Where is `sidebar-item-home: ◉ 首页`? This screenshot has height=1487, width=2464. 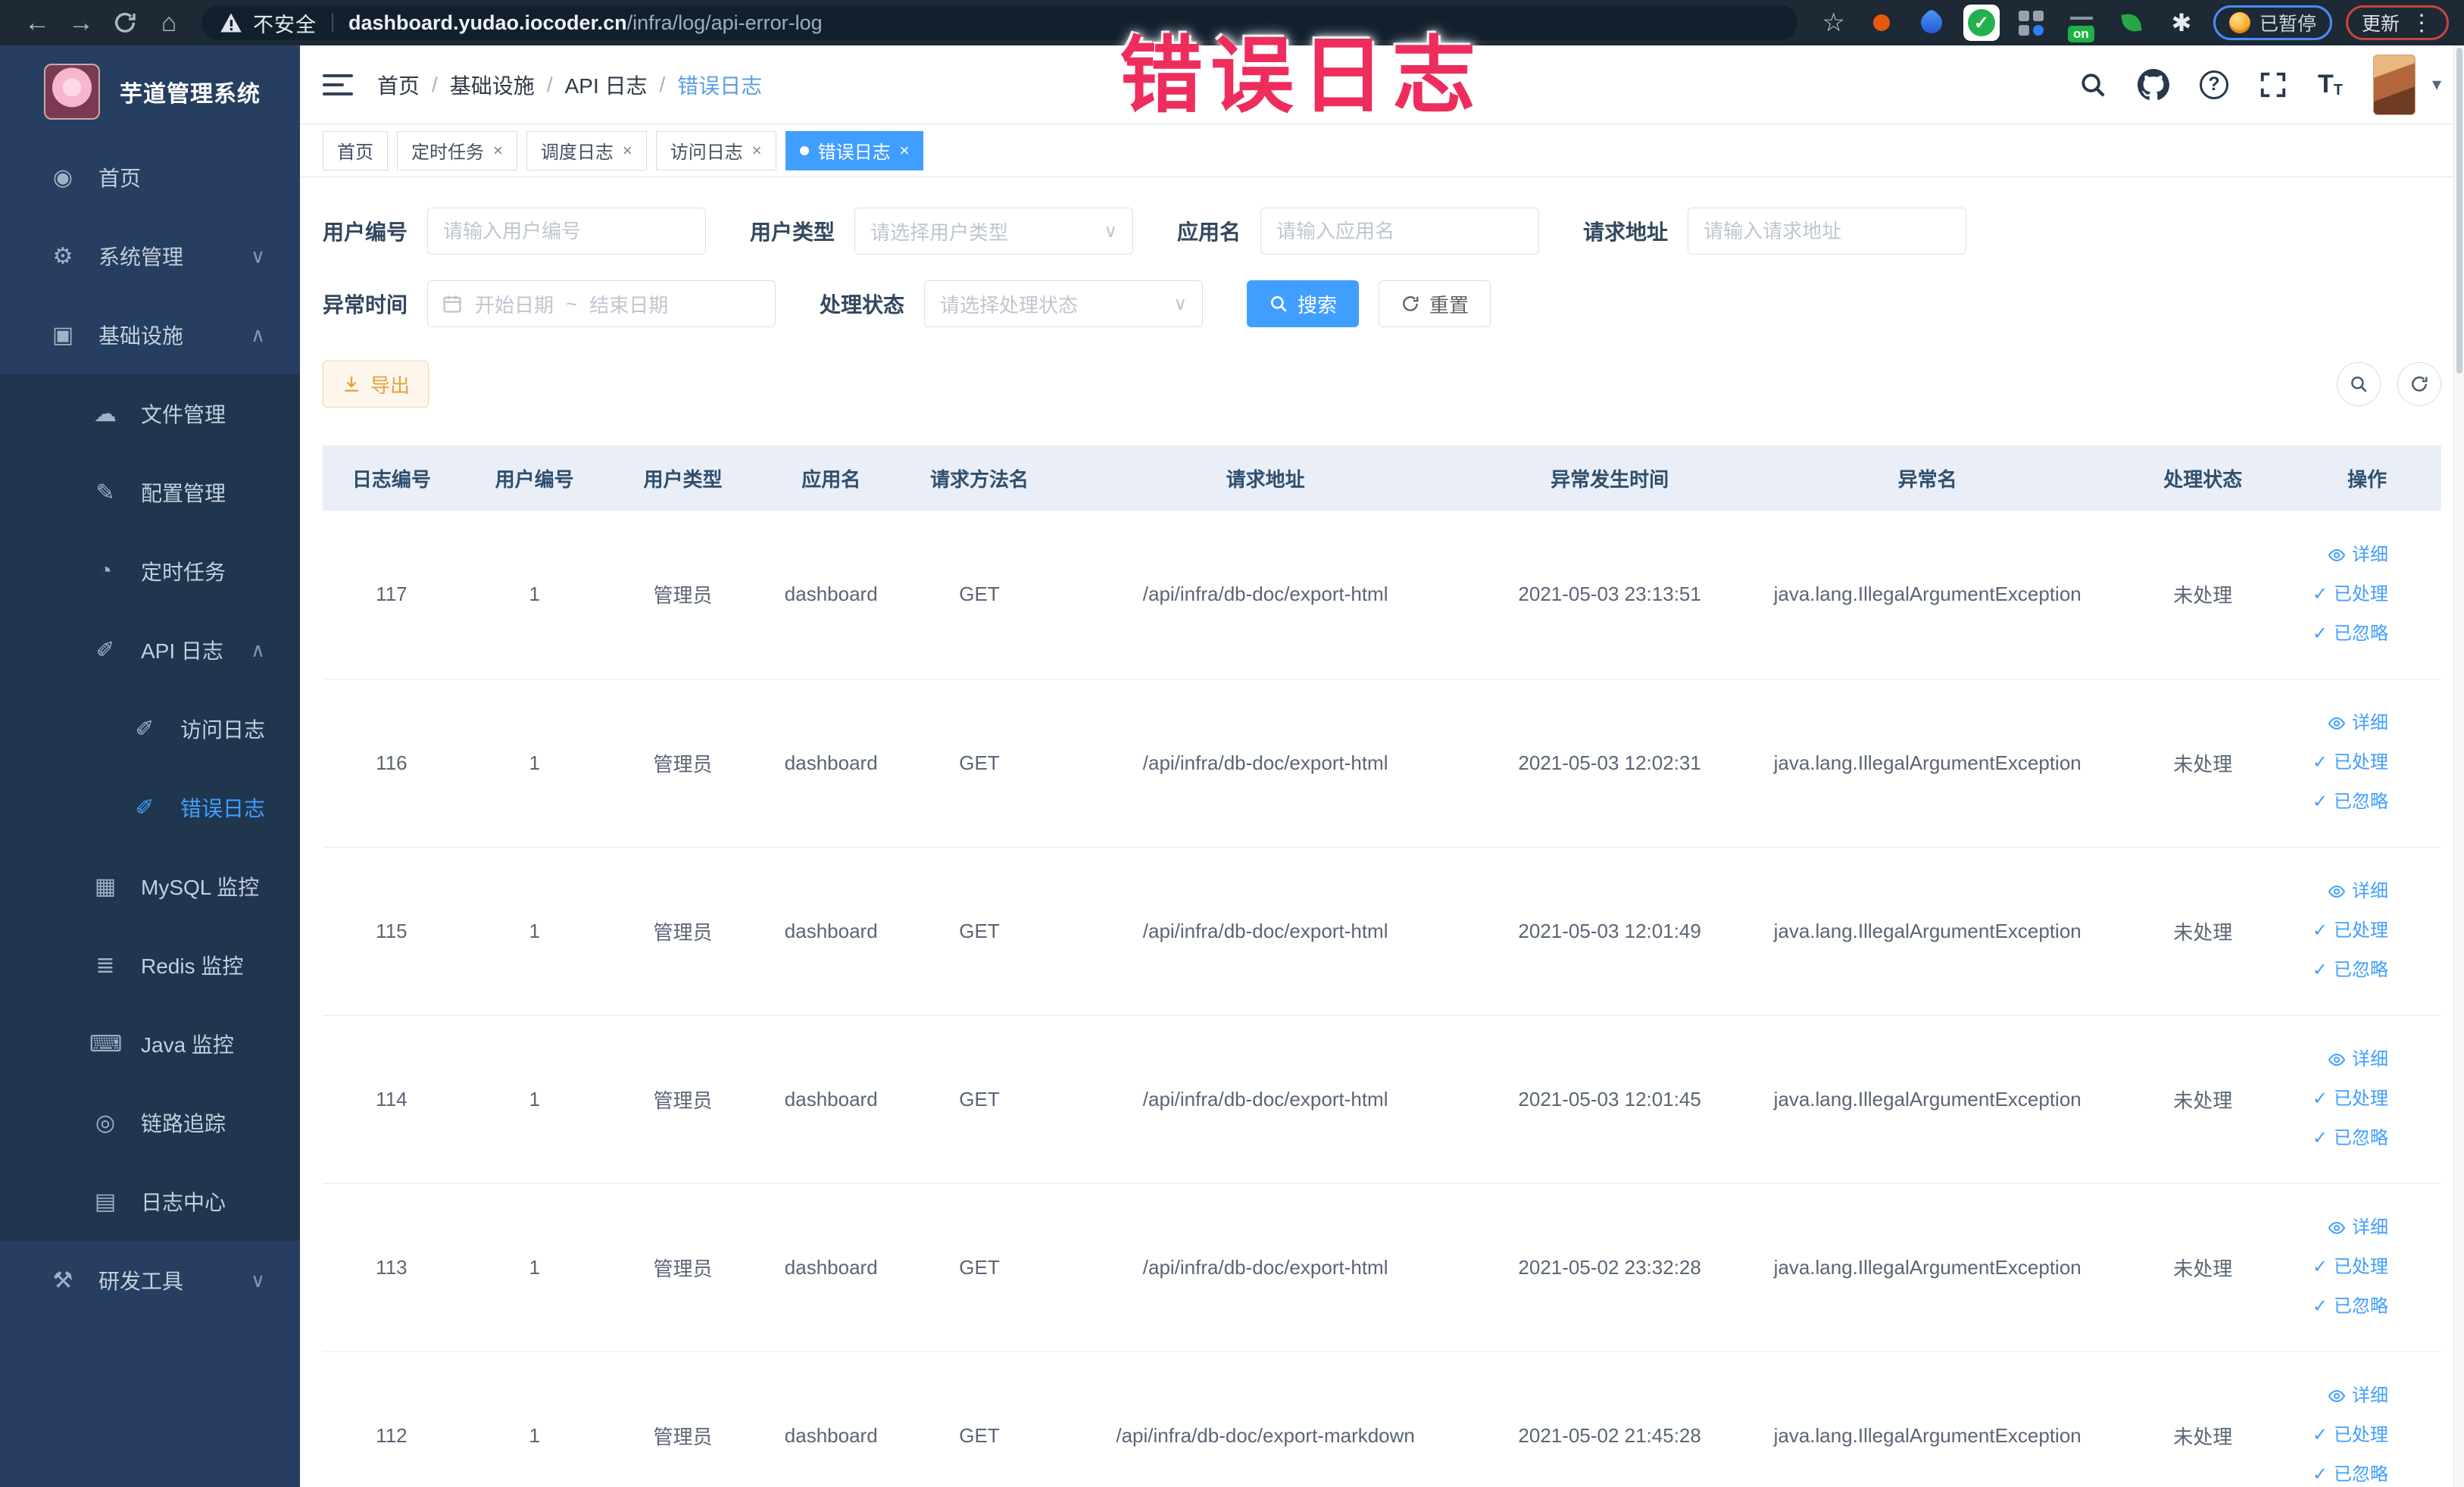
sidebar-item-home: ◉ 首页 is located at coordinates (150, 177).